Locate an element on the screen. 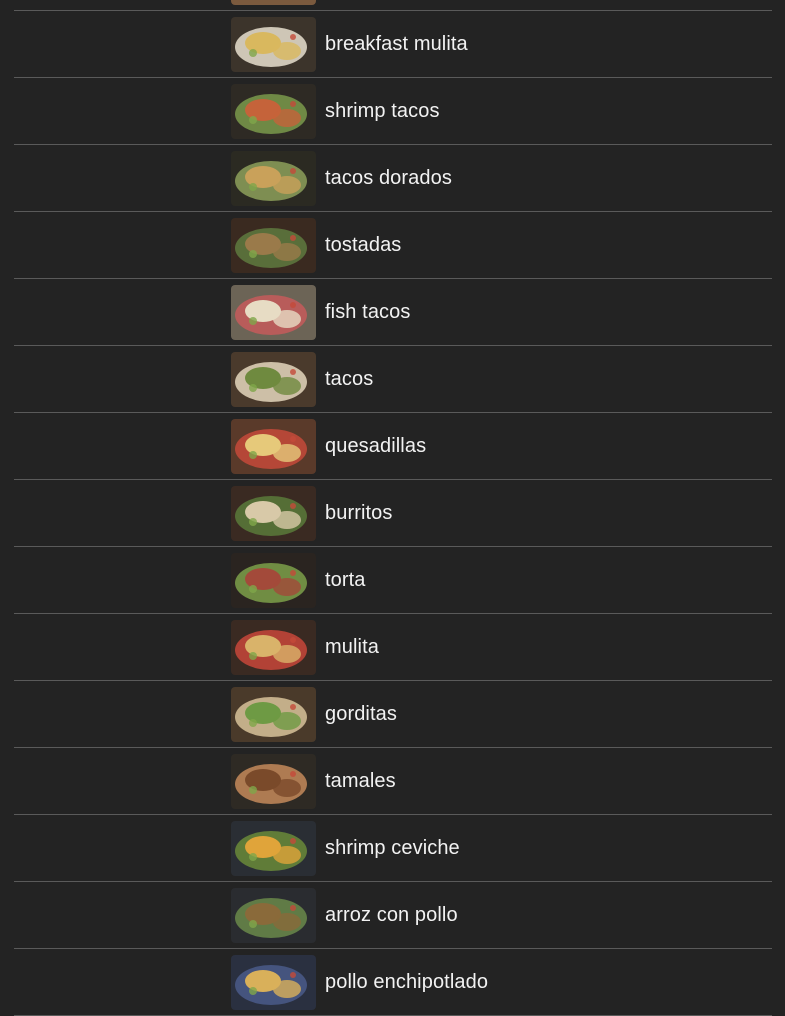  menu-item: burritos is located at coordinates (393, 513).